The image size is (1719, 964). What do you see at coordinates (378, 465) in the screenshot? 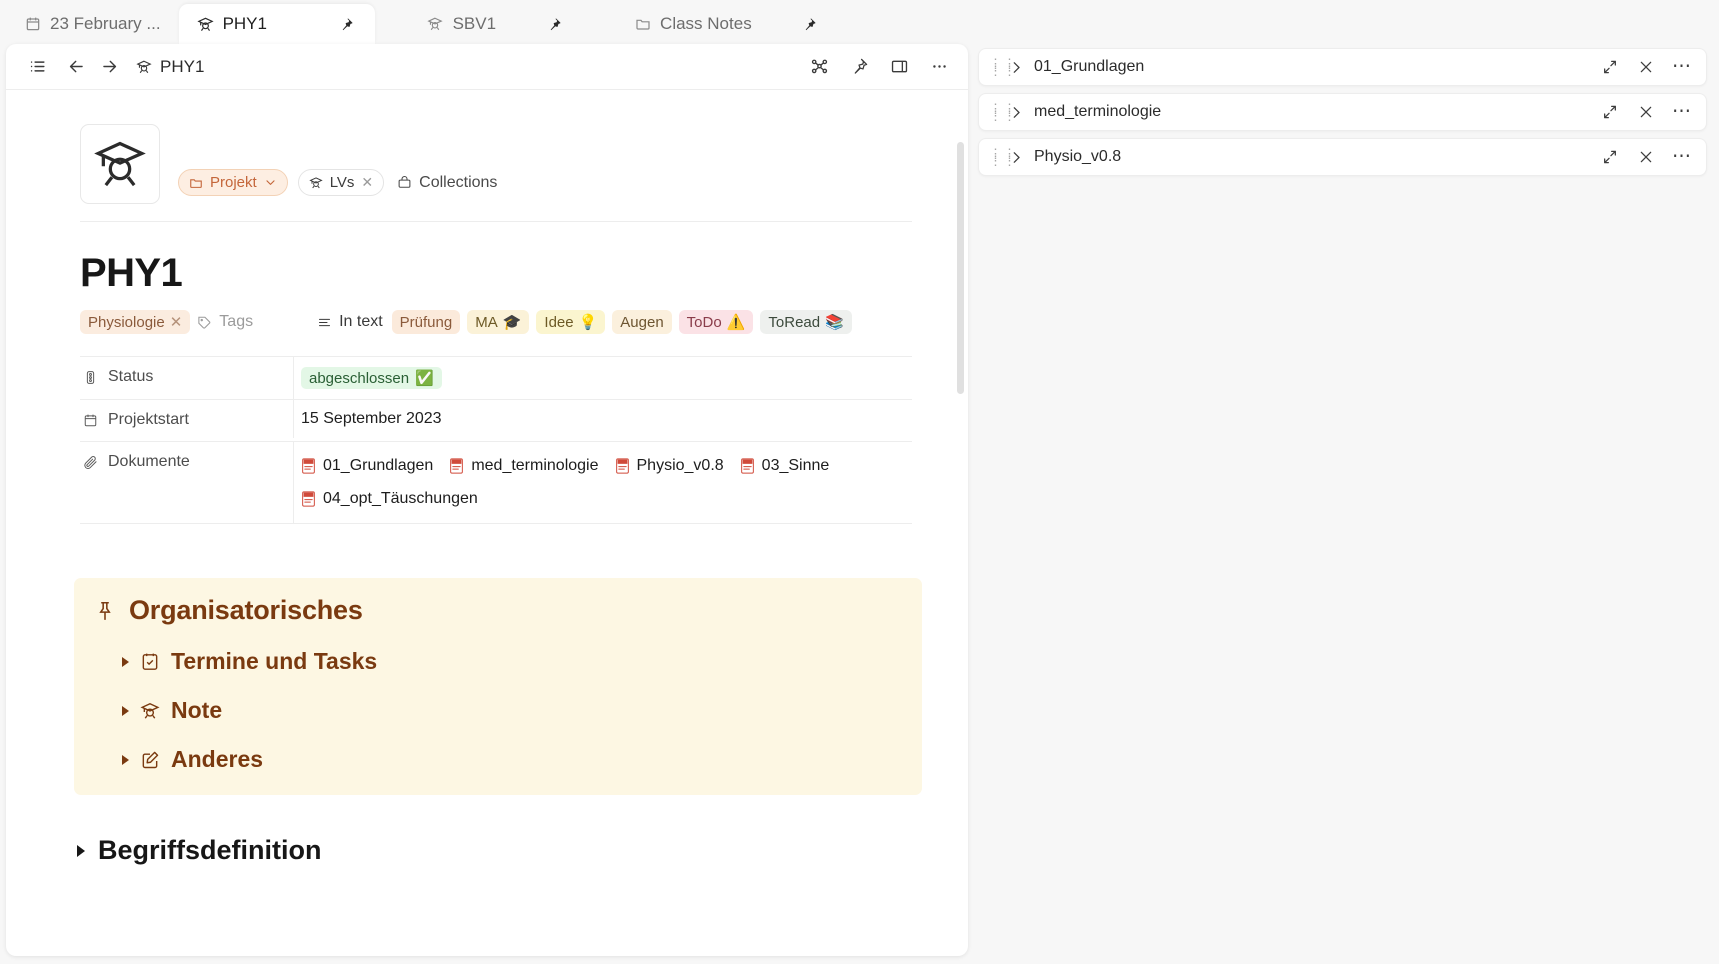
I see `document-label: 01_Grundlagen` at bounding box center [378, 465].